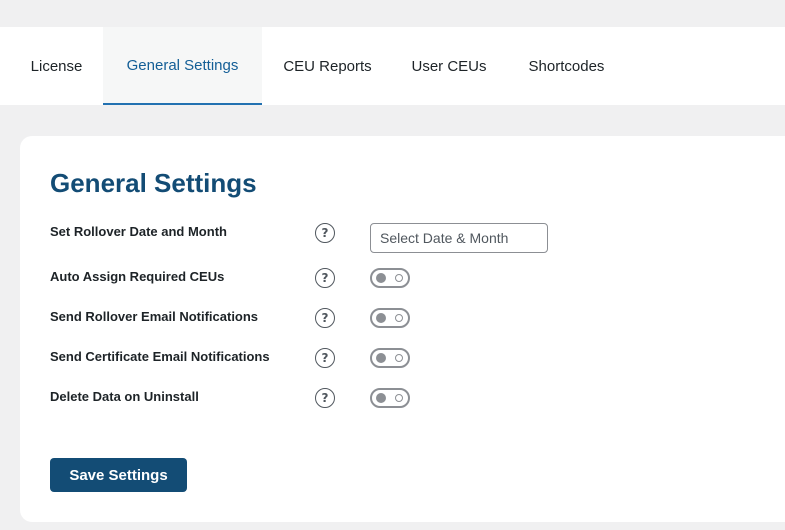 The image size is (785, 530). I want to click on save-settings-button: Save Settings, so click(118, 475).